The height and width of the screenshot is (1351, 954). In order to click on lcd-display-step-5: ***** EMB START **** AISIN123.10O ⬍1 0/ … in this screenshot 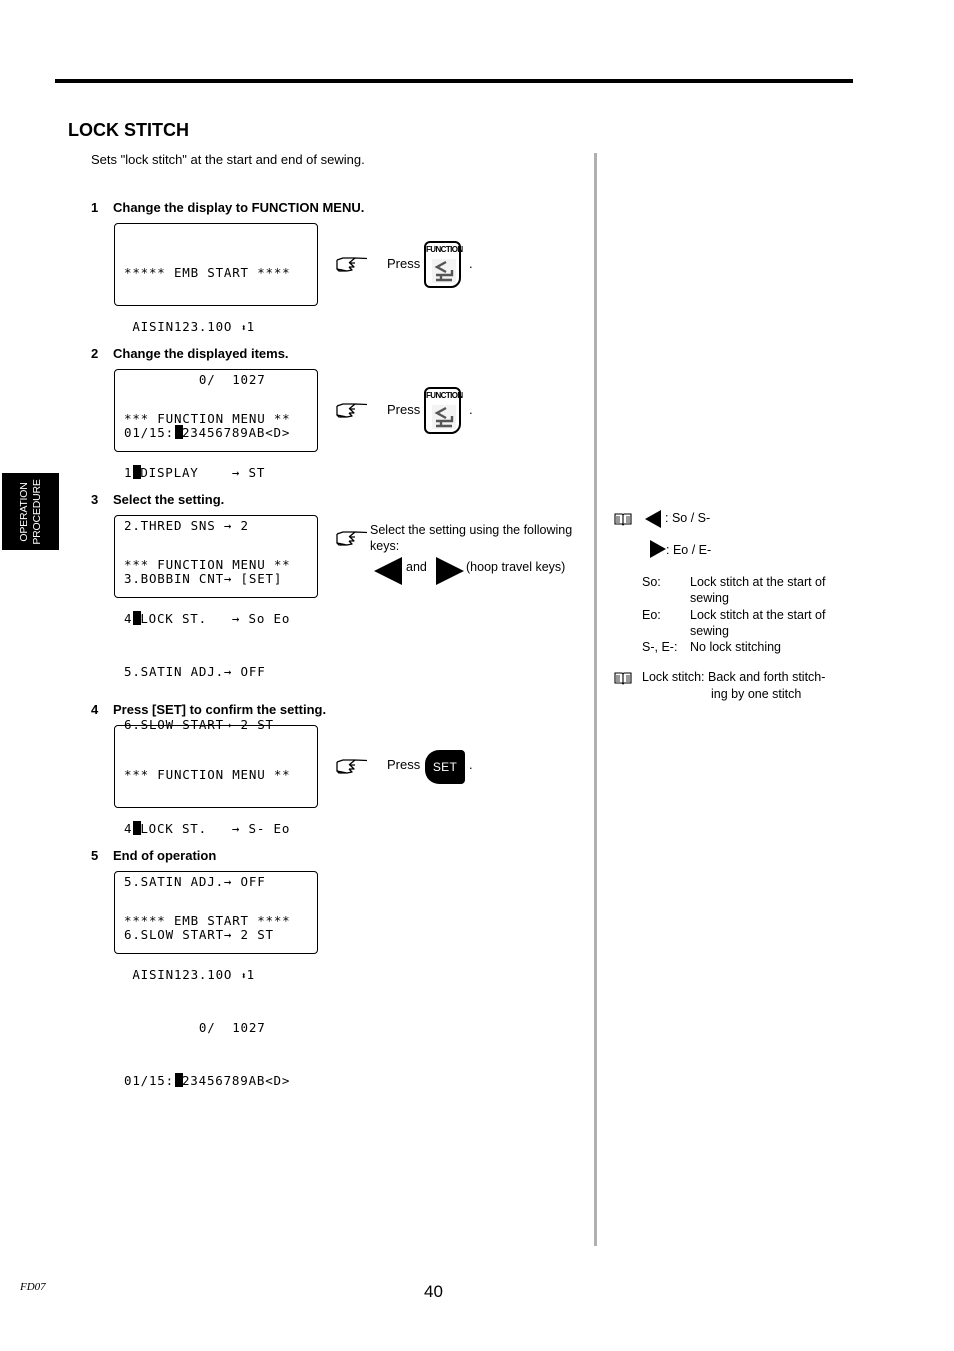, I will do `click(216, 979)`.